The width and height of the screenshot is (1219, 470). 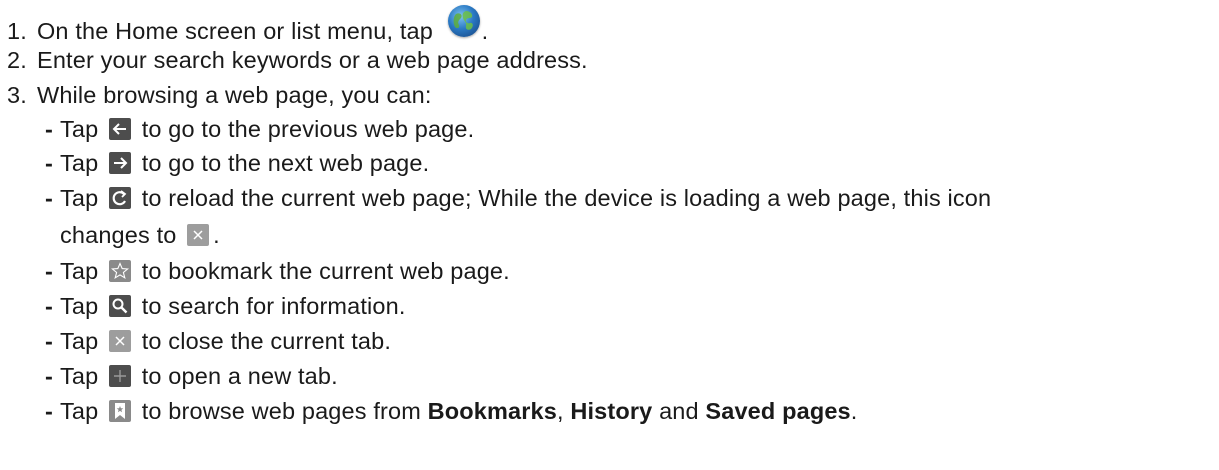 I want to click on bullet-forward: - Tap to go to the next web page., so click(x=237, y=163).